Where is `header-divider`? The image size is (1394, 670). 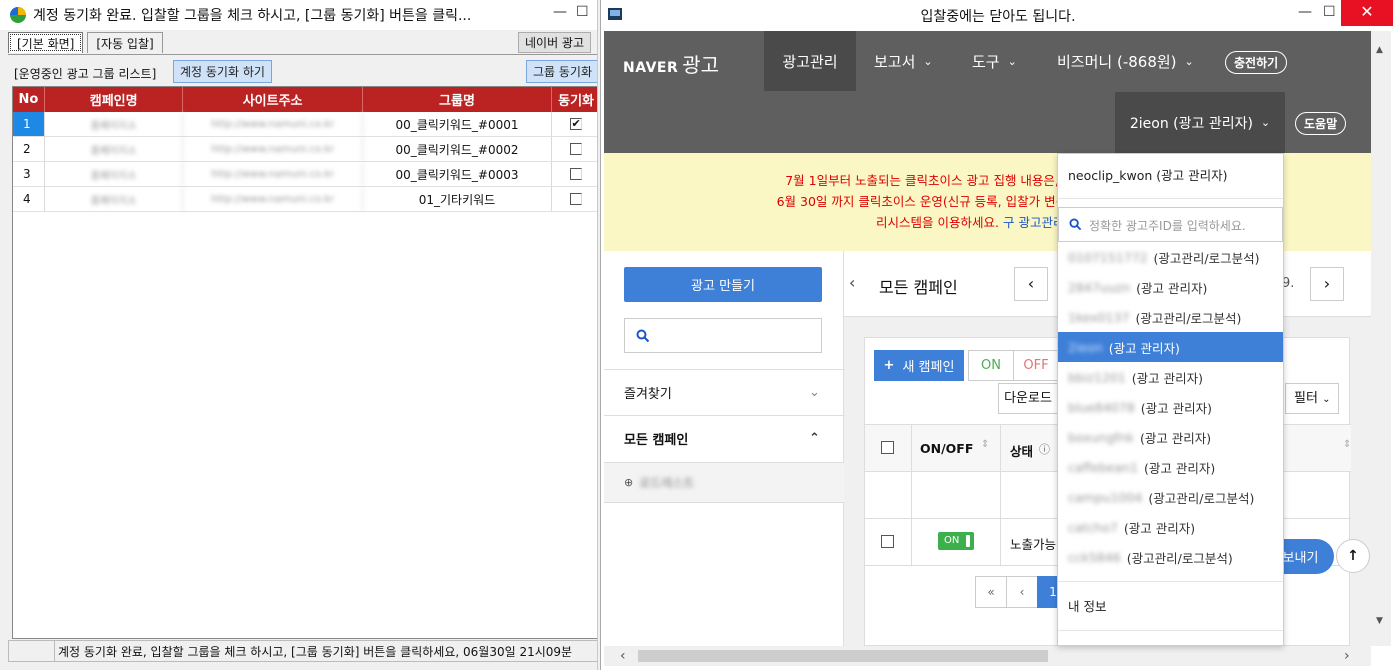 header-divider is located at coordinates (1000, 449).